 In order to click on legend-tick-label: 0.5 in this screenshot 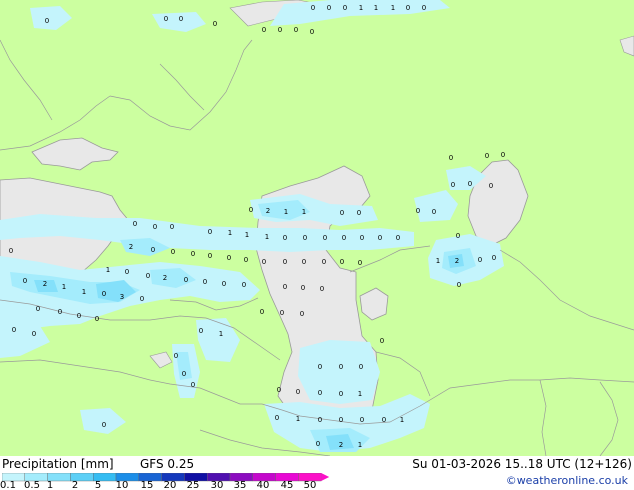, I will do `click(32, 485)`.